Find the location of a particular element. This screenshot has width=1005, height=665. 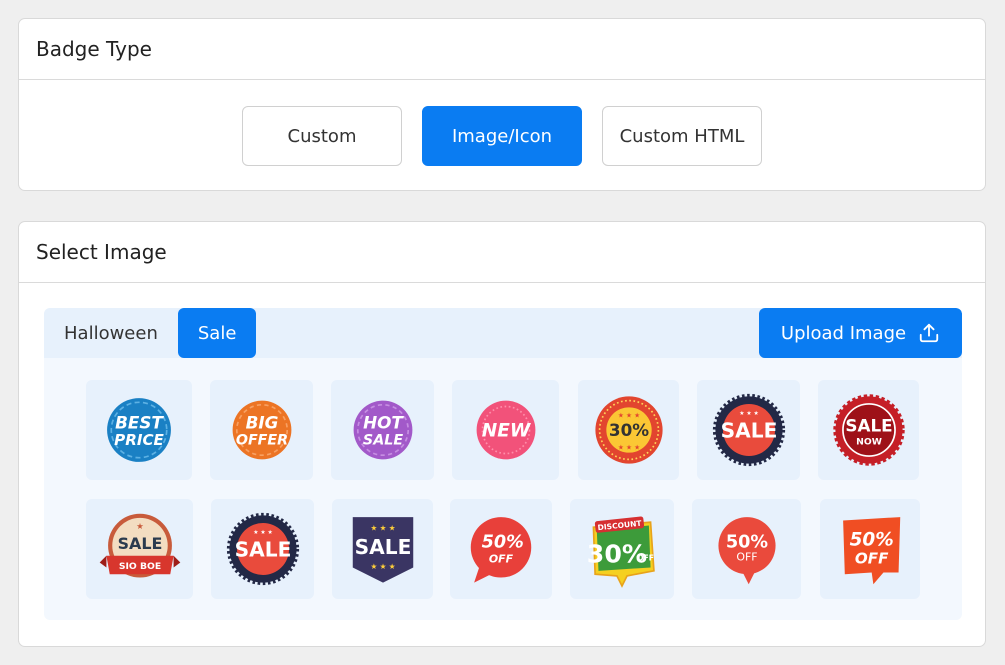

badge-30-percent: 30% ★ ★ ★ ★ ★ ★ is located at coordinates (628, 430).